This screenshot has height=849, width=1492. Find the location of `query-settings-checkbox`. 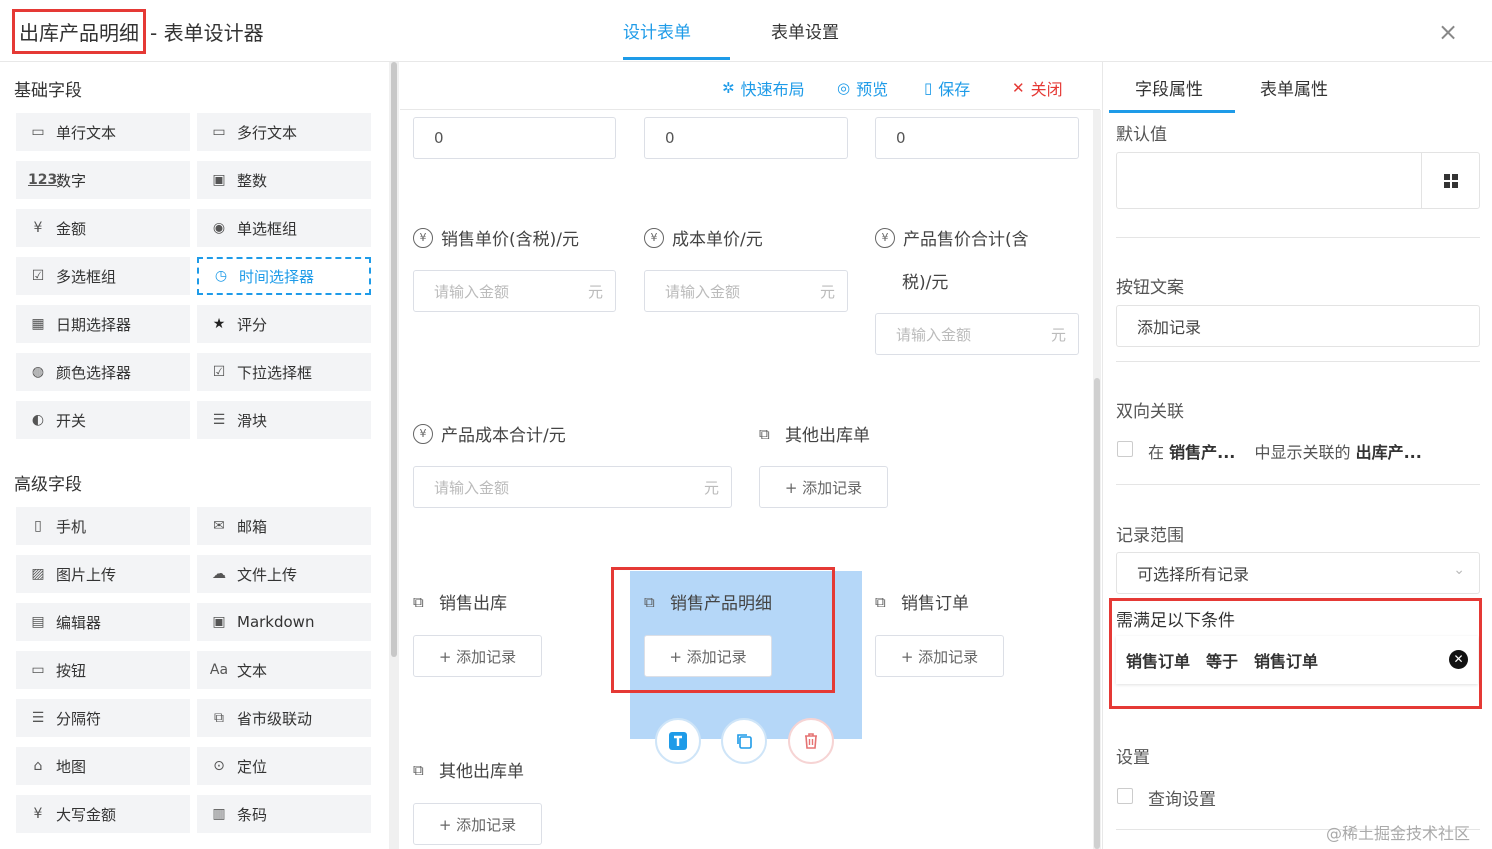

query-settings-checkbox is located at coordinates (1125, 796).